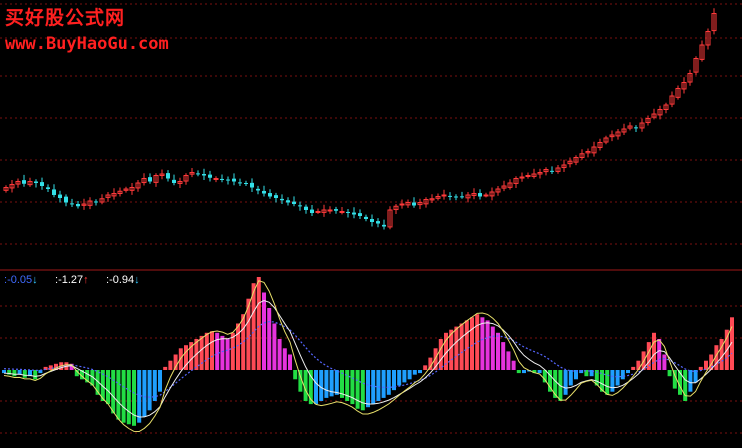  I want to click on readout-2: :-1.27↑, so click(72, 280).